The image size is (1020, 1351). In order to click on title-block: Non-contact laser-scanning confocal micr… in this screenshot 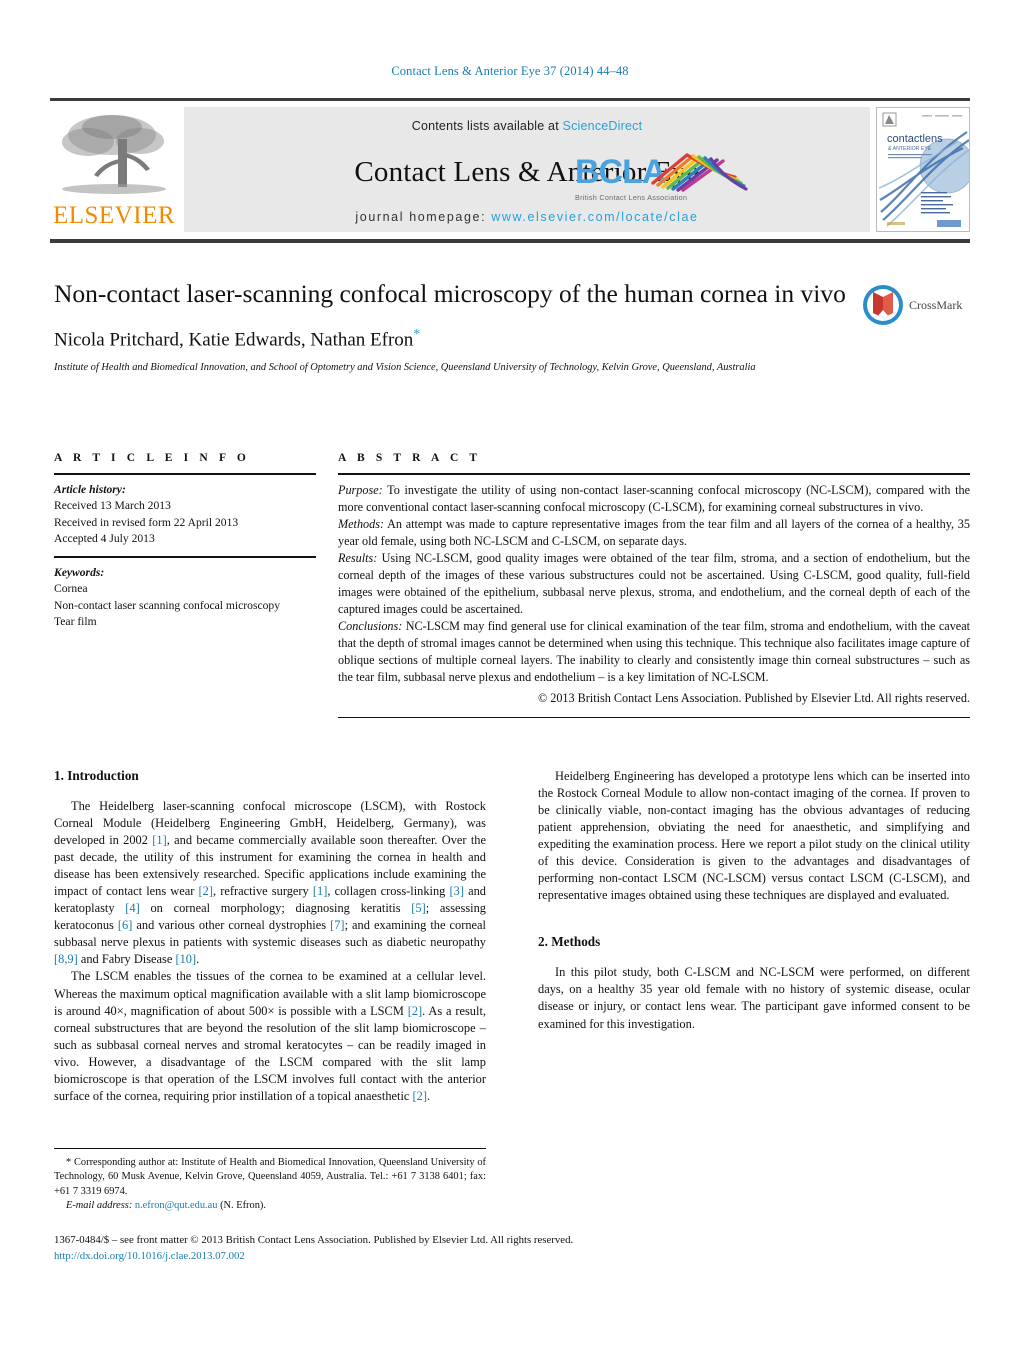, I will do `click(512, 327)`.